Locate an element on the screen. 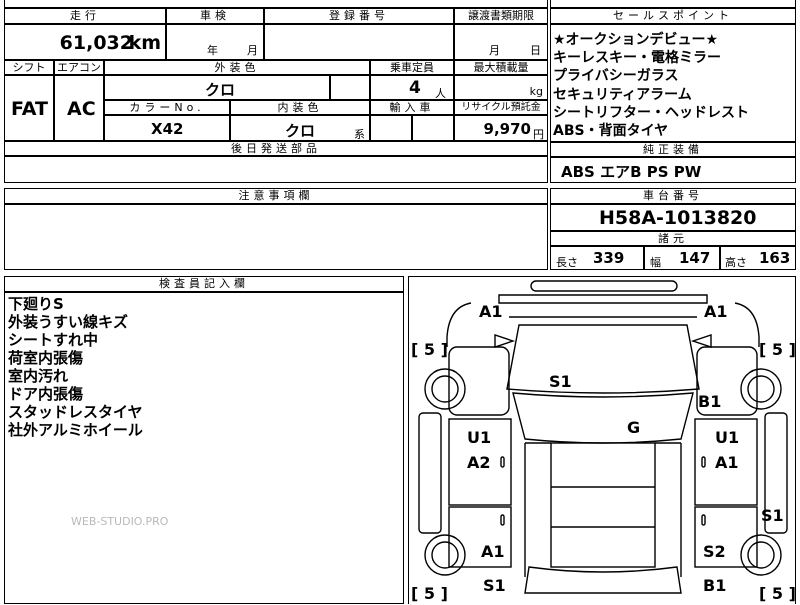 The height and width of the screenshot is (605, 800). spec-width-label: 幅 is located at coordinates (655, 262).